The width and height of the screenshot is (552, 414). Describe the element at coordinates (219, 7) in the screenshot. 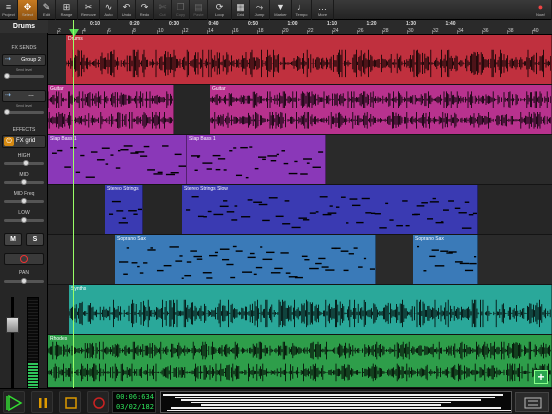

I see `loop-icon: ⟳` at that location.